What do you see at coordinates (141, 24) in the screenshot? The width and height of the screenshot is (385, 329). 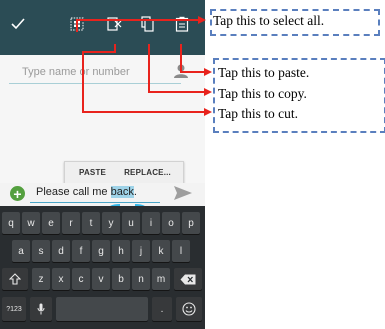 I see `select-all-arrow` at bounding box center [141, 24].